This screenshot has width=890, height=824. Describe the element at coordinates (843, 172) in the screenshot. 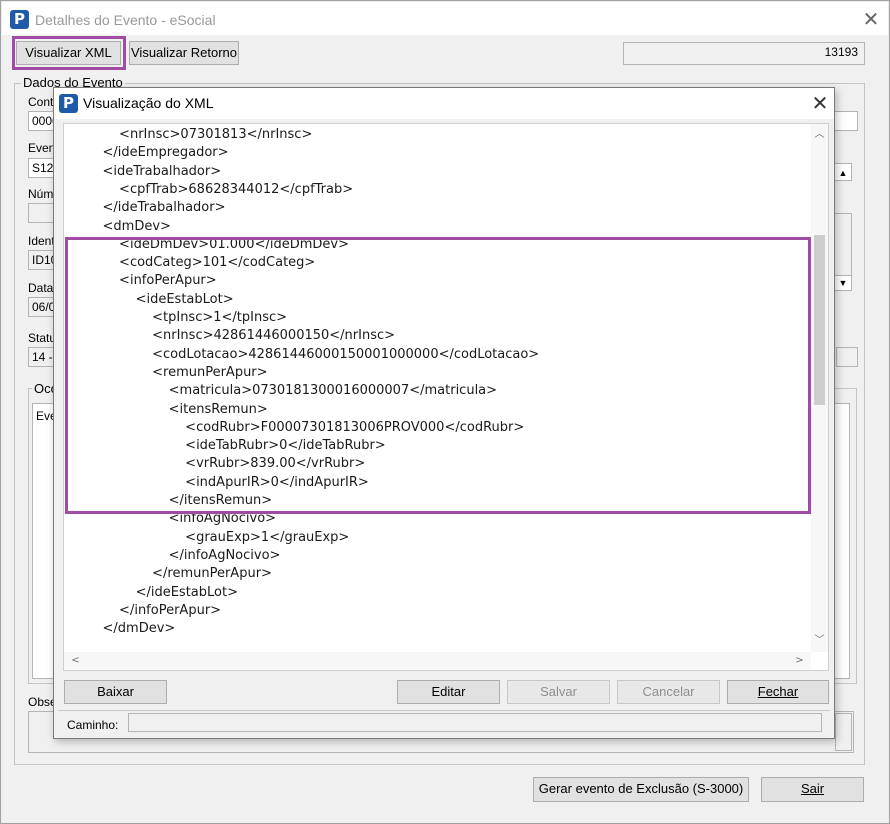

I see `evento-scroll-up-icon: ▲` at that location.